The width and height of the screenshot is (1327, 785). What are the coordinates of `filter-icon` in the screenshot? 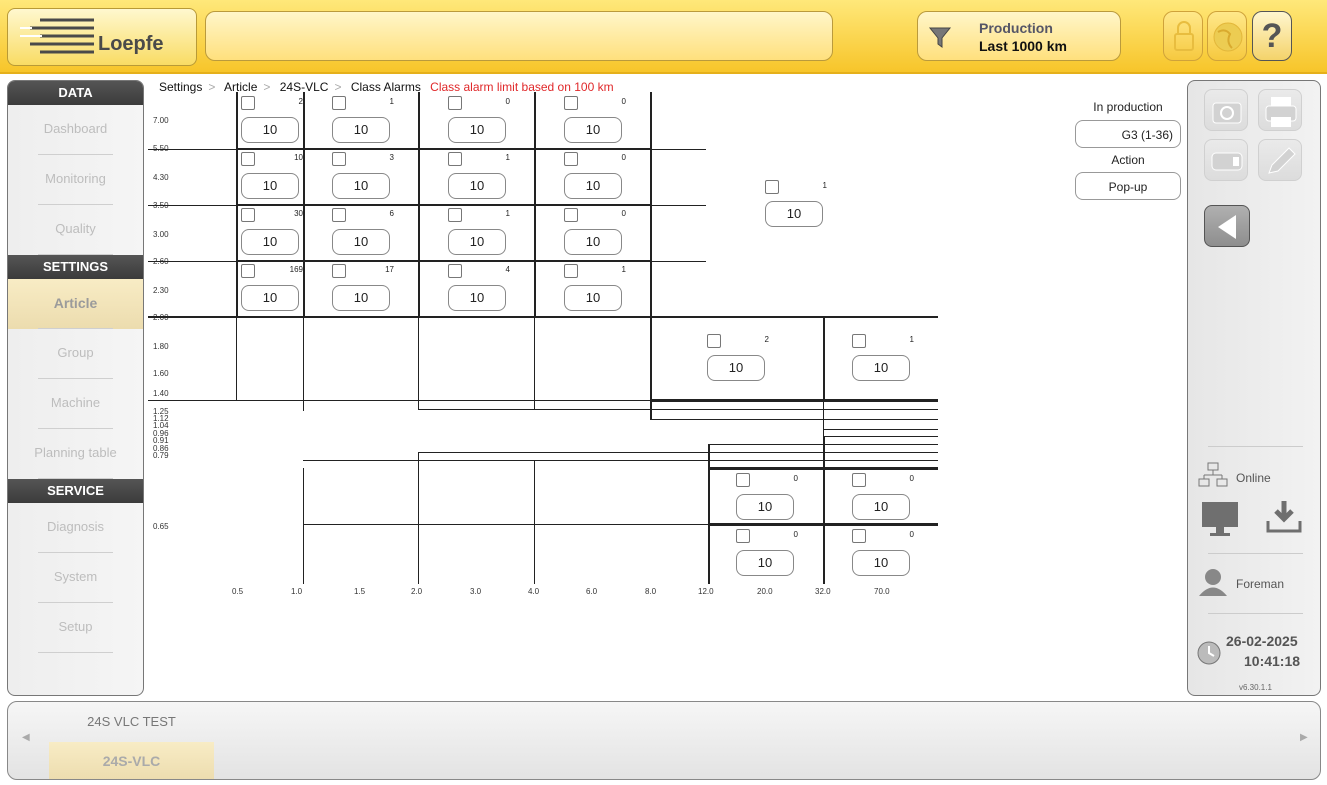 It's located at (940, 37).